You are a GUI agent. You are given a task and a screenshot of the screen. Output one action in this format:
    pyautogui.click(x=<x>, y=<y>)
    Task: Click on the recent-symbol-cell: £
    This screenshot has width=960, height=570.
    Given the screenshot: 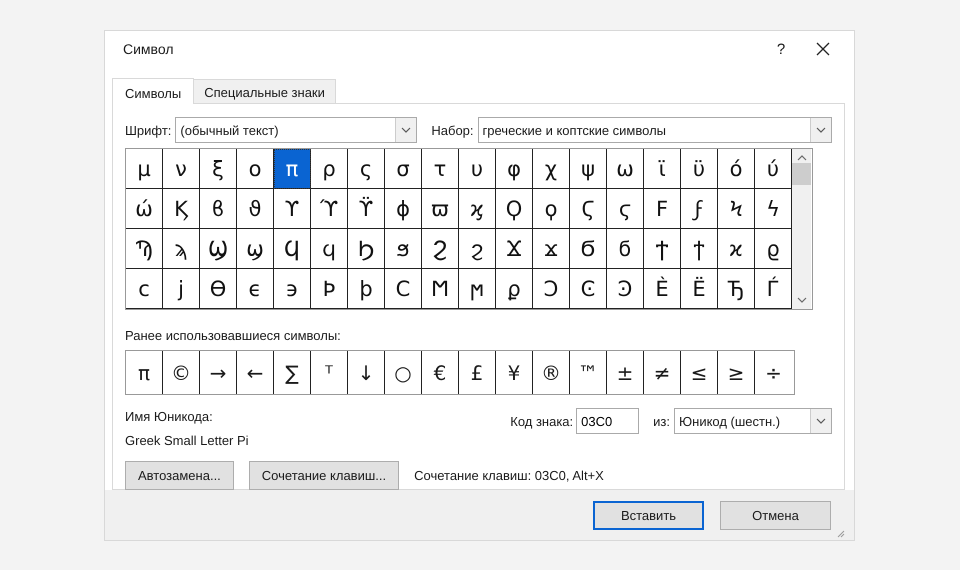 What is the action you would take?
    pyautogui.click(x=477, y=372)
    